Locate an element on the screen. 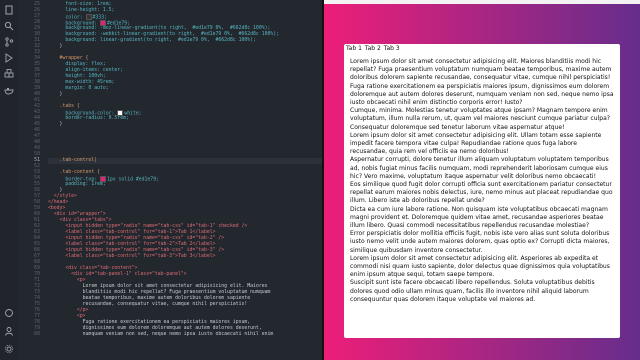  tab-2: Tab 2 is located at coordinates (373, 49).